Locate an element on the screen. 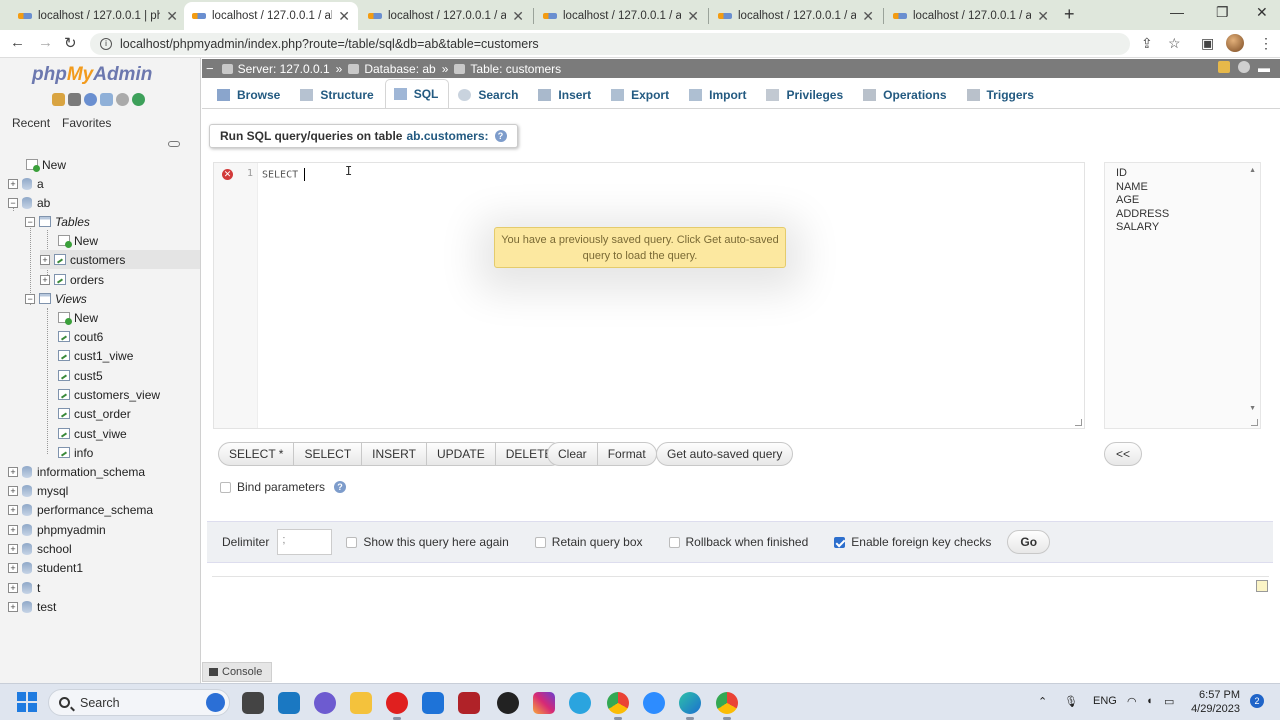  profile-avatar is located at coordinates (1235, 43).